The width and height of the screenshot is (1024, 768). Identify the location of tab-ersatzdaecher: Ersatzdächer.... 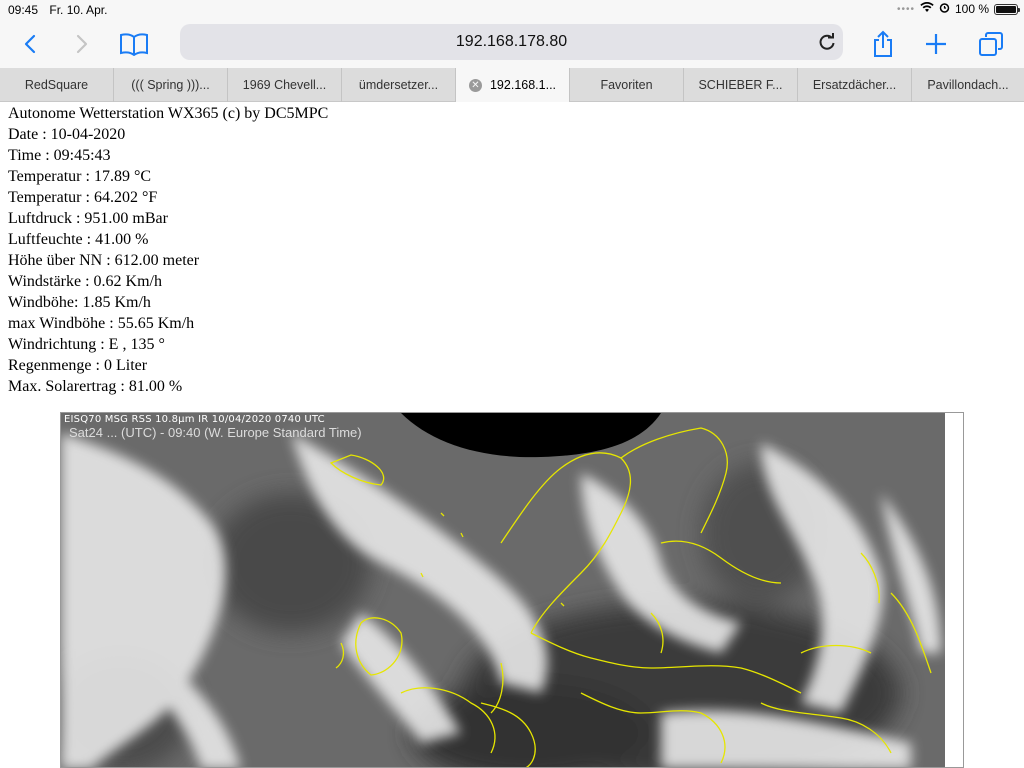
(855, 85).